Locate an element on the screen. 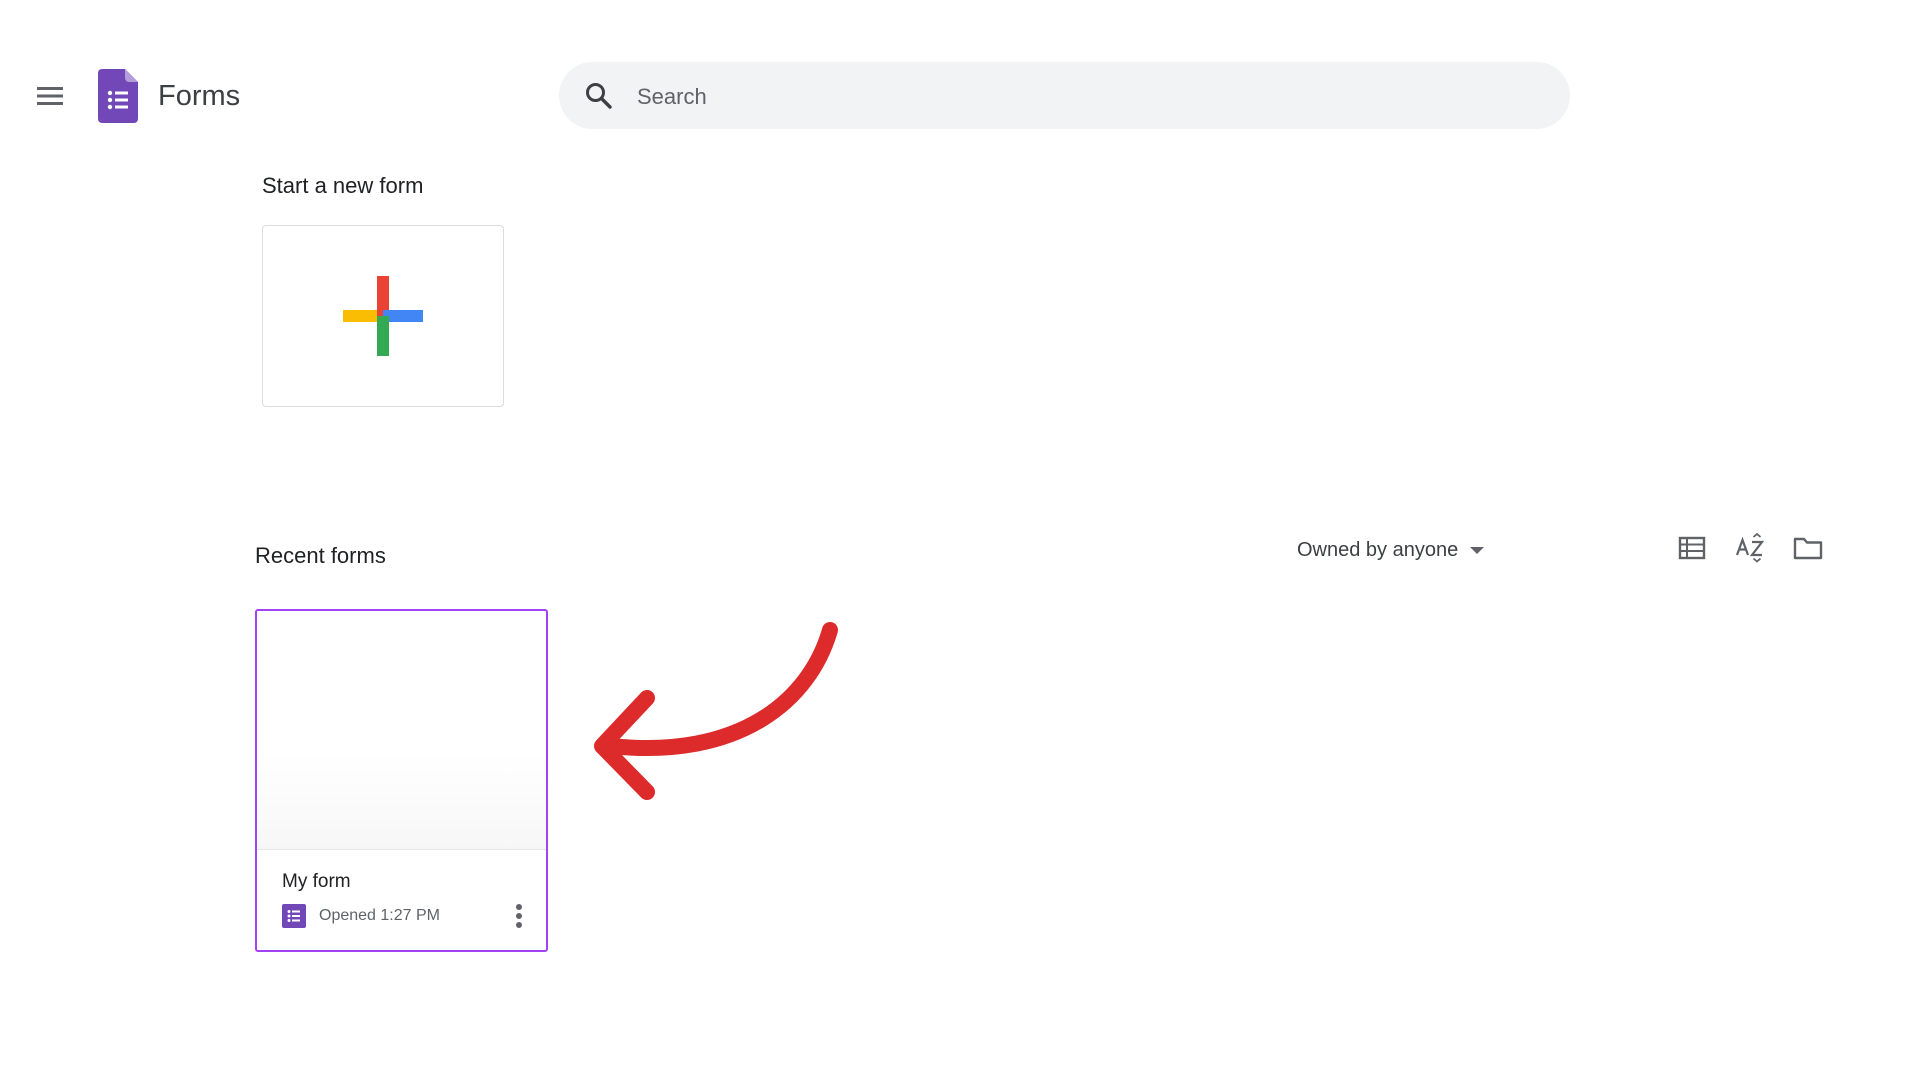 Image resolution: width=1920 pixels, height=1080 pixels. chevron-down-icon is located at coordinates (1477, 550).